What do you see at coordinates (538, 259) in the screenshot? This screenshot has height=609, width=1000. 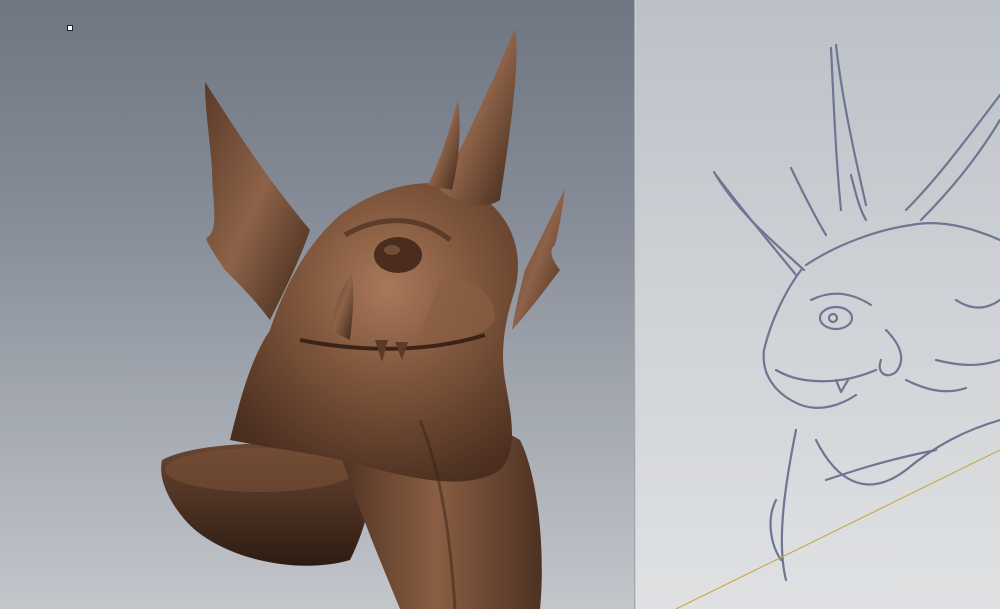 I see `right-wing` at bounding box center [538, 259].